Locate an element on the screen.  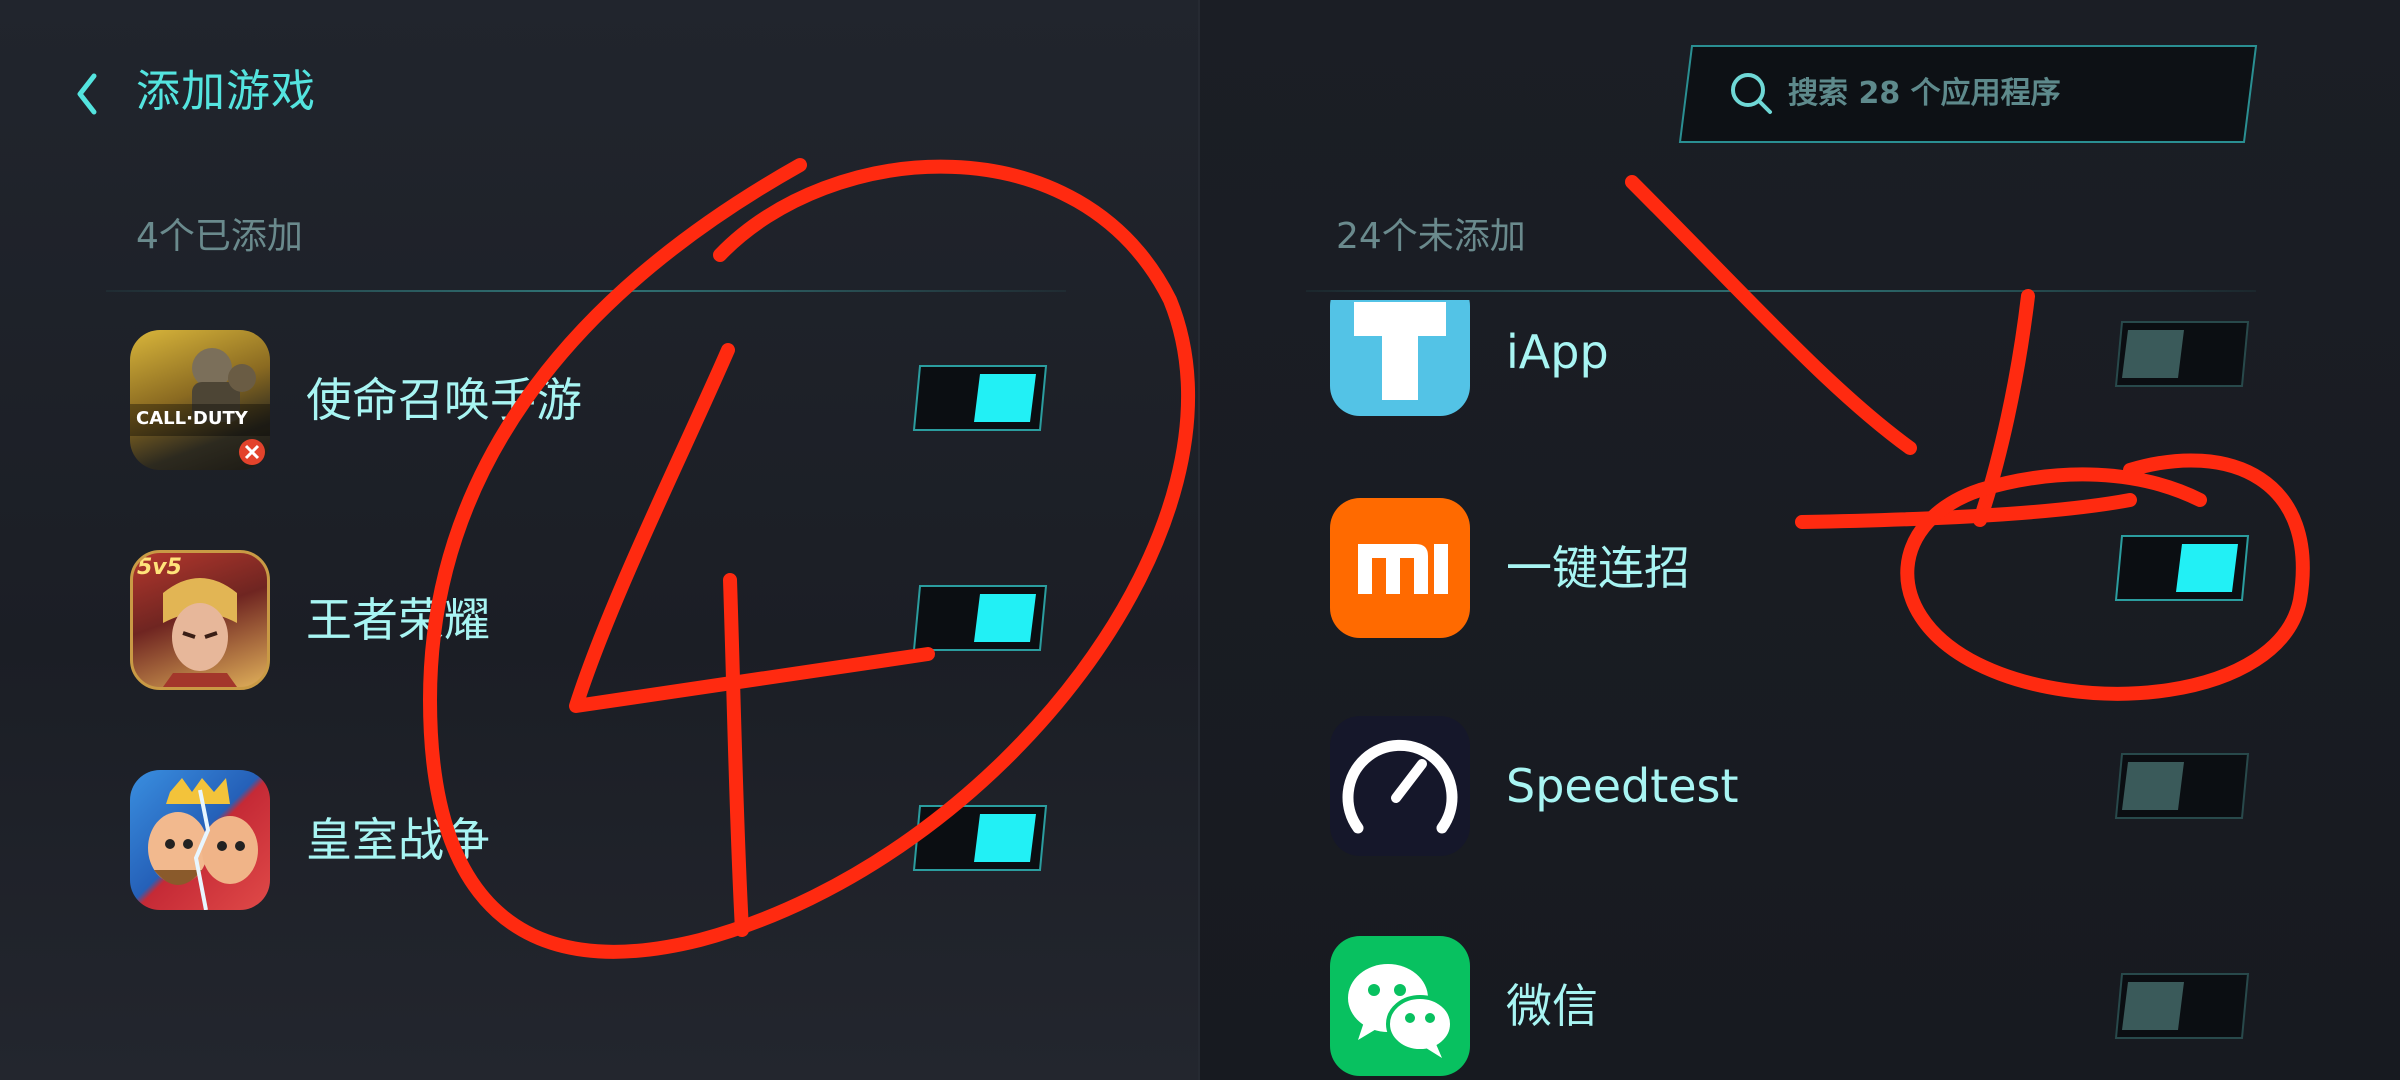
list-item: CALL·DUTY 使命召唤手游 is located at coordinates (600, 400).